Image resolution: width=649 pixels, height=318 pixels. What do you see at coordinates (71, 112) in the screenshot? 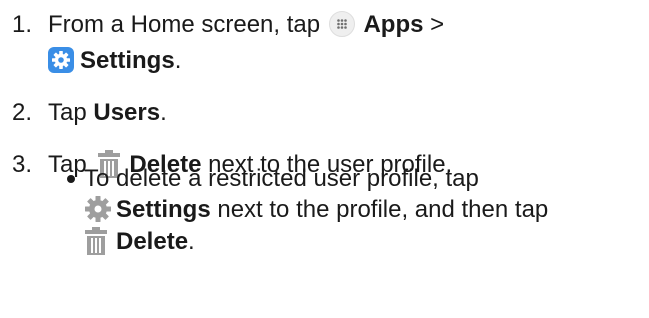
I see `step-2-prefix: Tap` at bounding box center [71, 112].